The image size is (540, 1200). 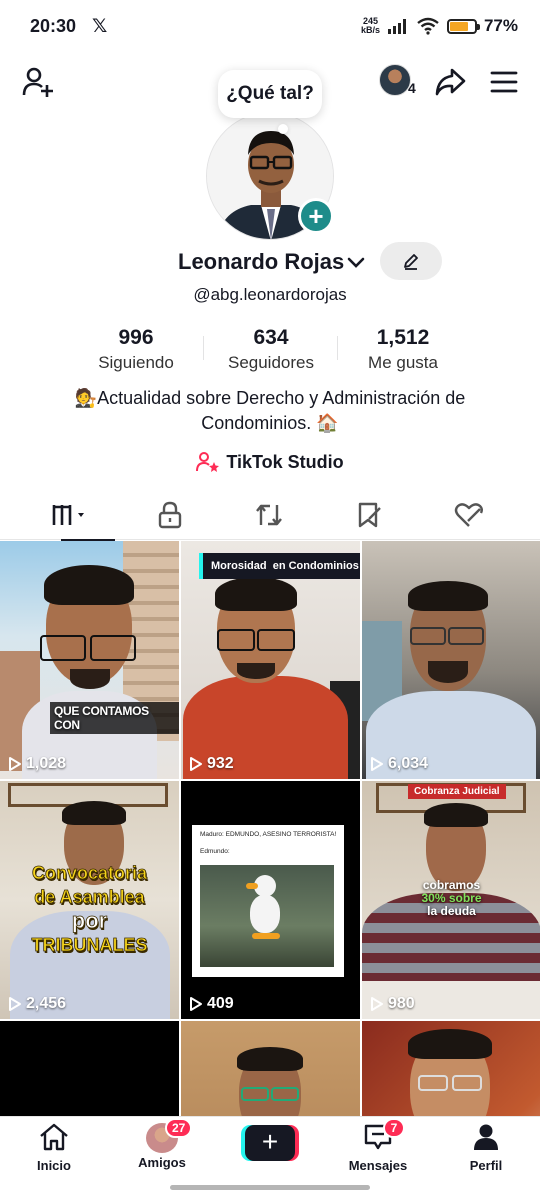 I want to click on friends-badge: 27, so click(x=179, y=1128).